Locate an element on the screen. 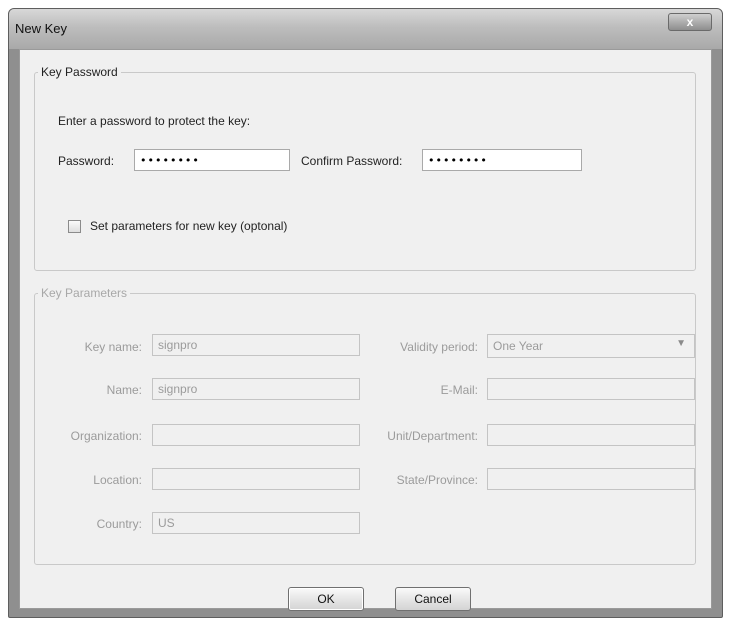 The image size is (731, 626). key-password-legend: Key Password is located at coordinates (79, 72).